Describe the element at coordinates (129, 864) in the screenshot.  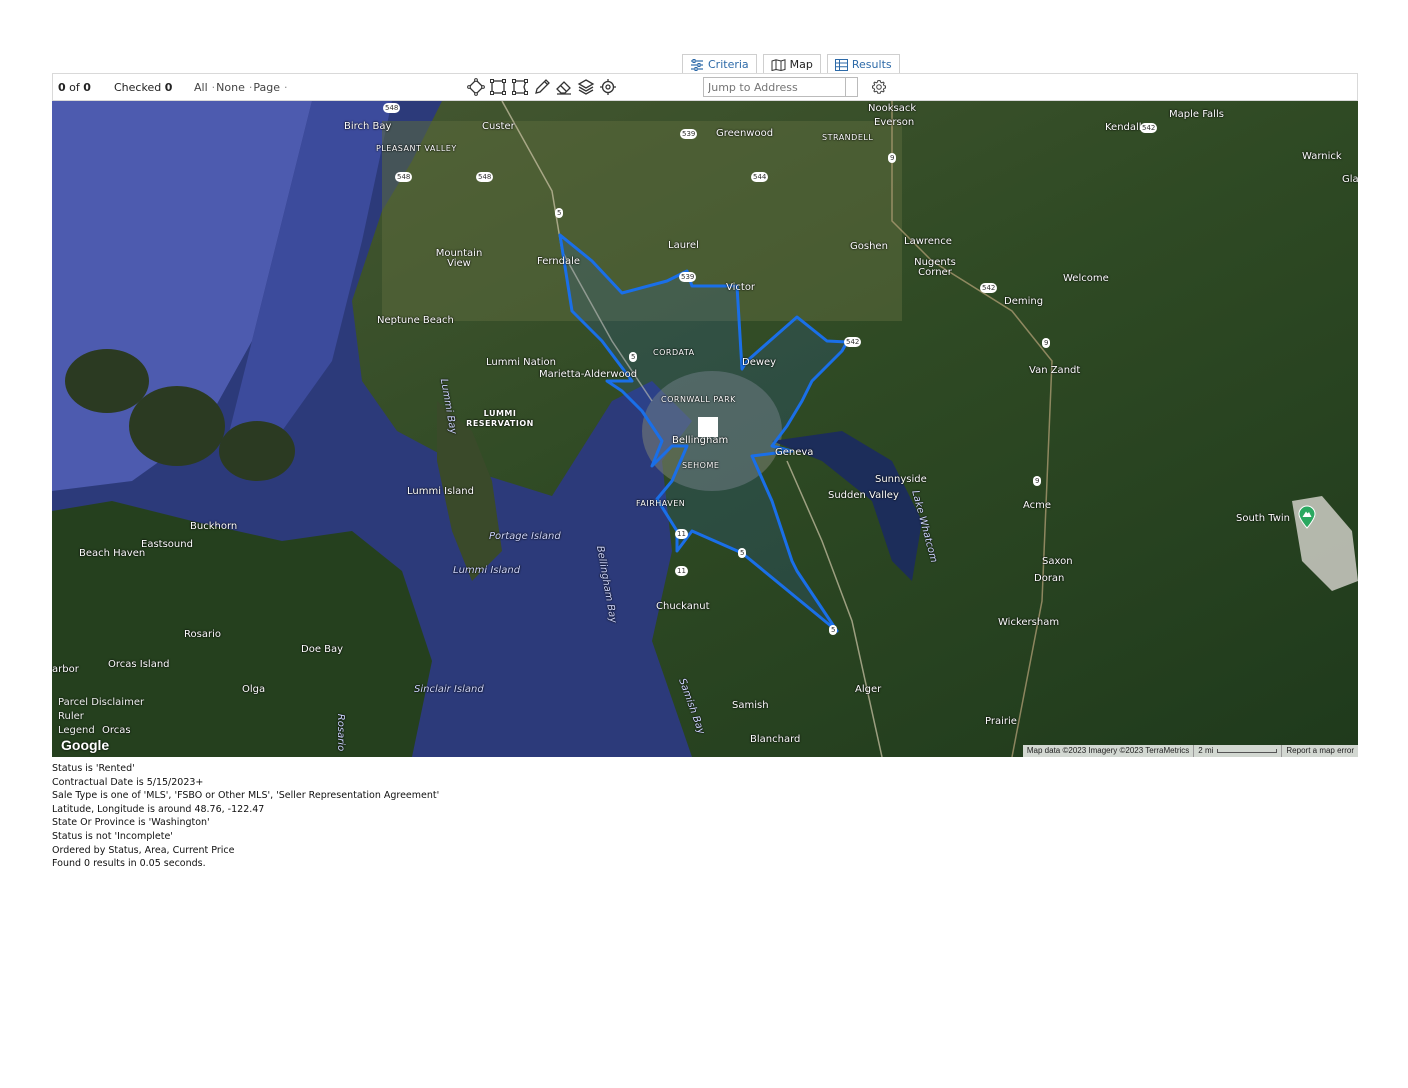
I see `results-found: Found 0 results in 0.05 seconds.` at that location.